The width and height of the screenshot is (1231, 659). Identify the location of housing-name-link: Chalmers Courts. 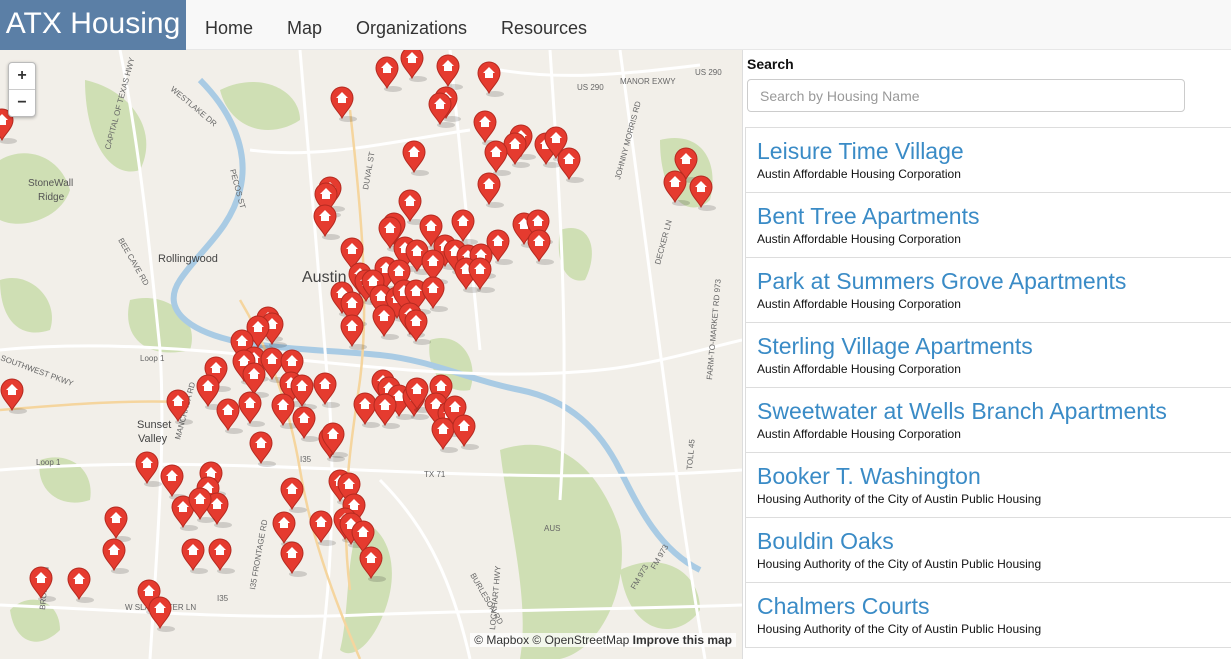
(989, 601).